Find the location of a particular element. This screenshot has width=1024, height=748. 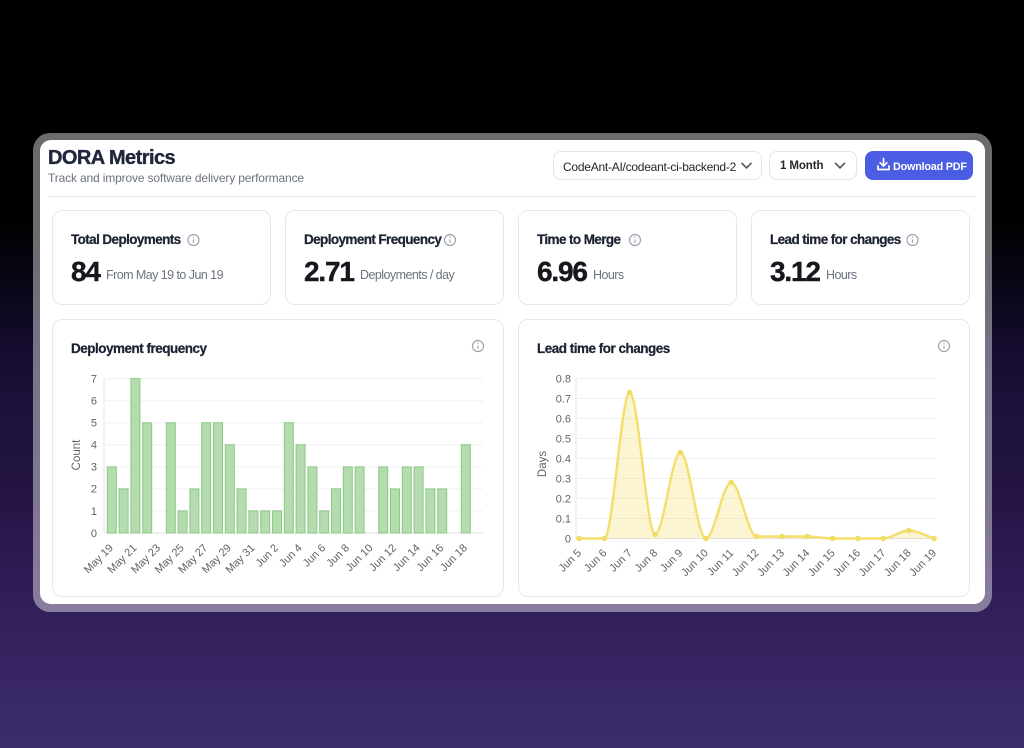

svg-text: 0.2 is located at coordinates (563, 499).